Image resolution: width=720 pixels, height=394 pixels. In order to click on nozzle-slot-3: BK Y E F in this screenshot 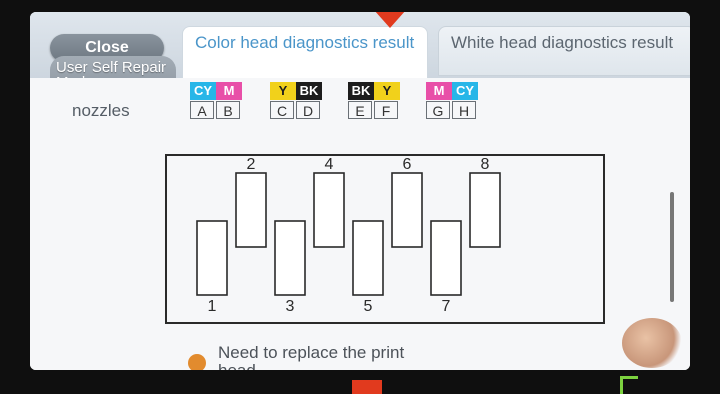, I will do `click(374, 101)`.